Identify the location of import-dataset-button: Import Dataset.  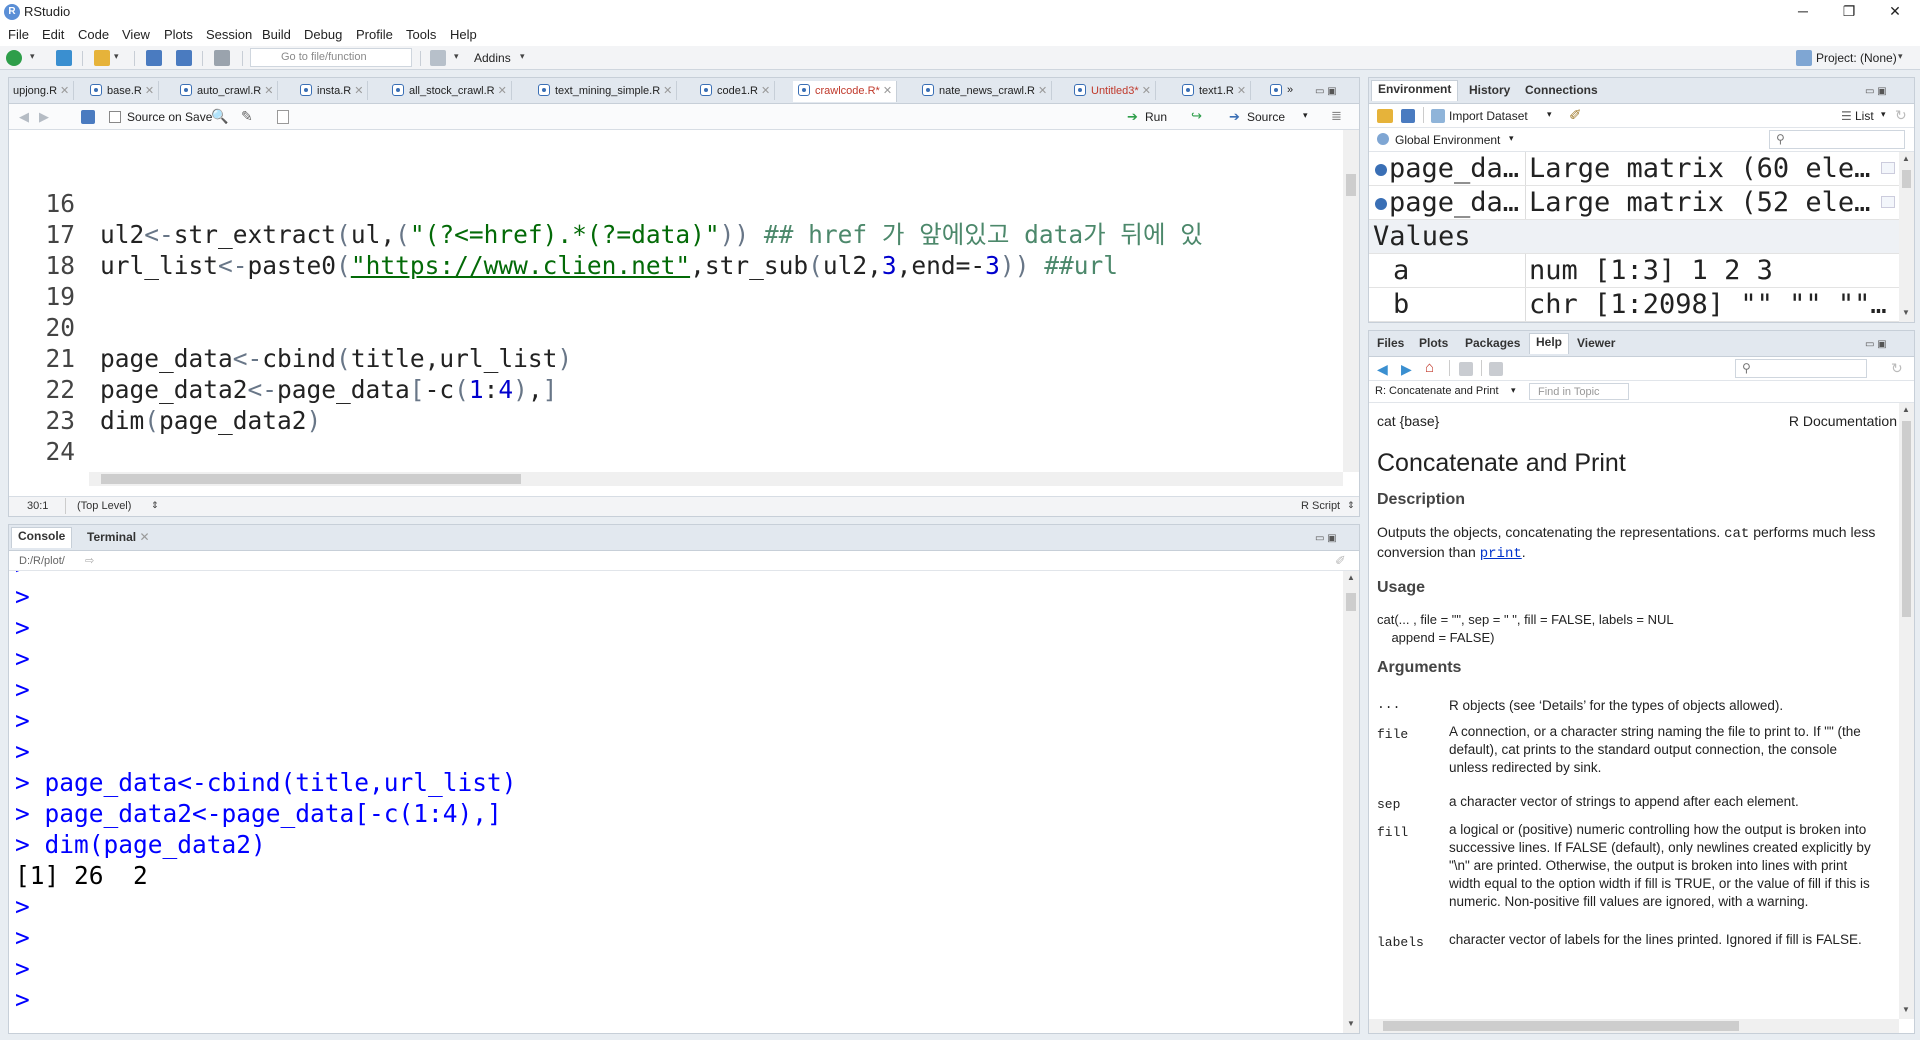
(1488, 116).